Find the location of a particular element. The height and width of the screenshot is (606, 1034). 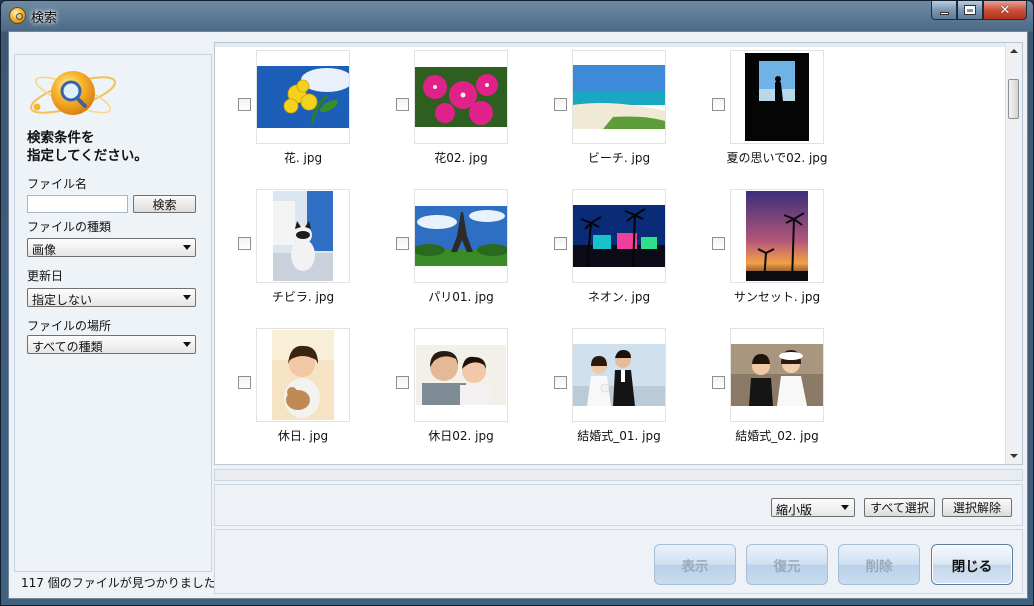

result-item: サンセット. jpg is located at coordinates (792, 249).